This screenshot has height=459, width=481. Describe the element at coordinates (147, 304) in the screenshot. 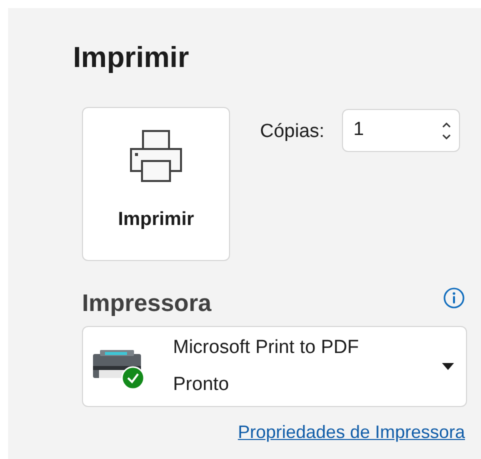

I see `printer-heading: Impressora` at that location.